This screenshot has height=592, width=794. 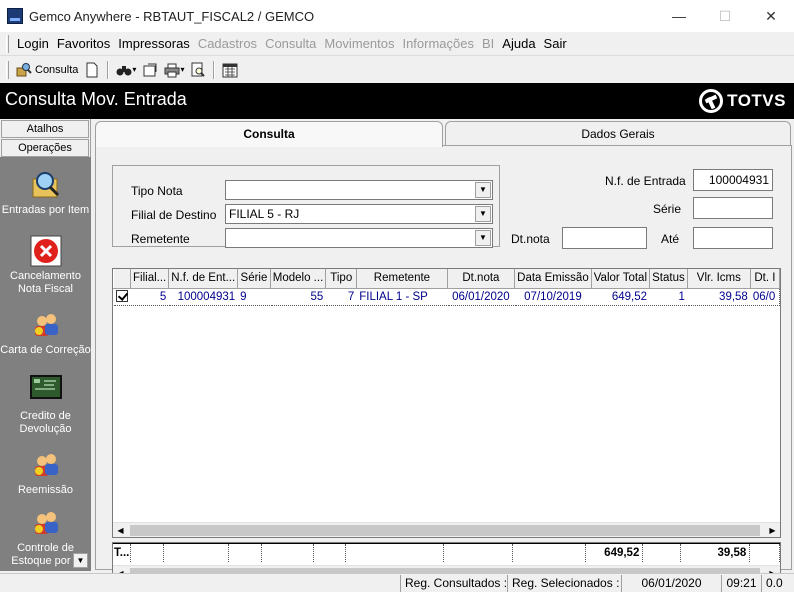 I want to click on tipo-nota-combo: ▼, so click(x=359, y=190).